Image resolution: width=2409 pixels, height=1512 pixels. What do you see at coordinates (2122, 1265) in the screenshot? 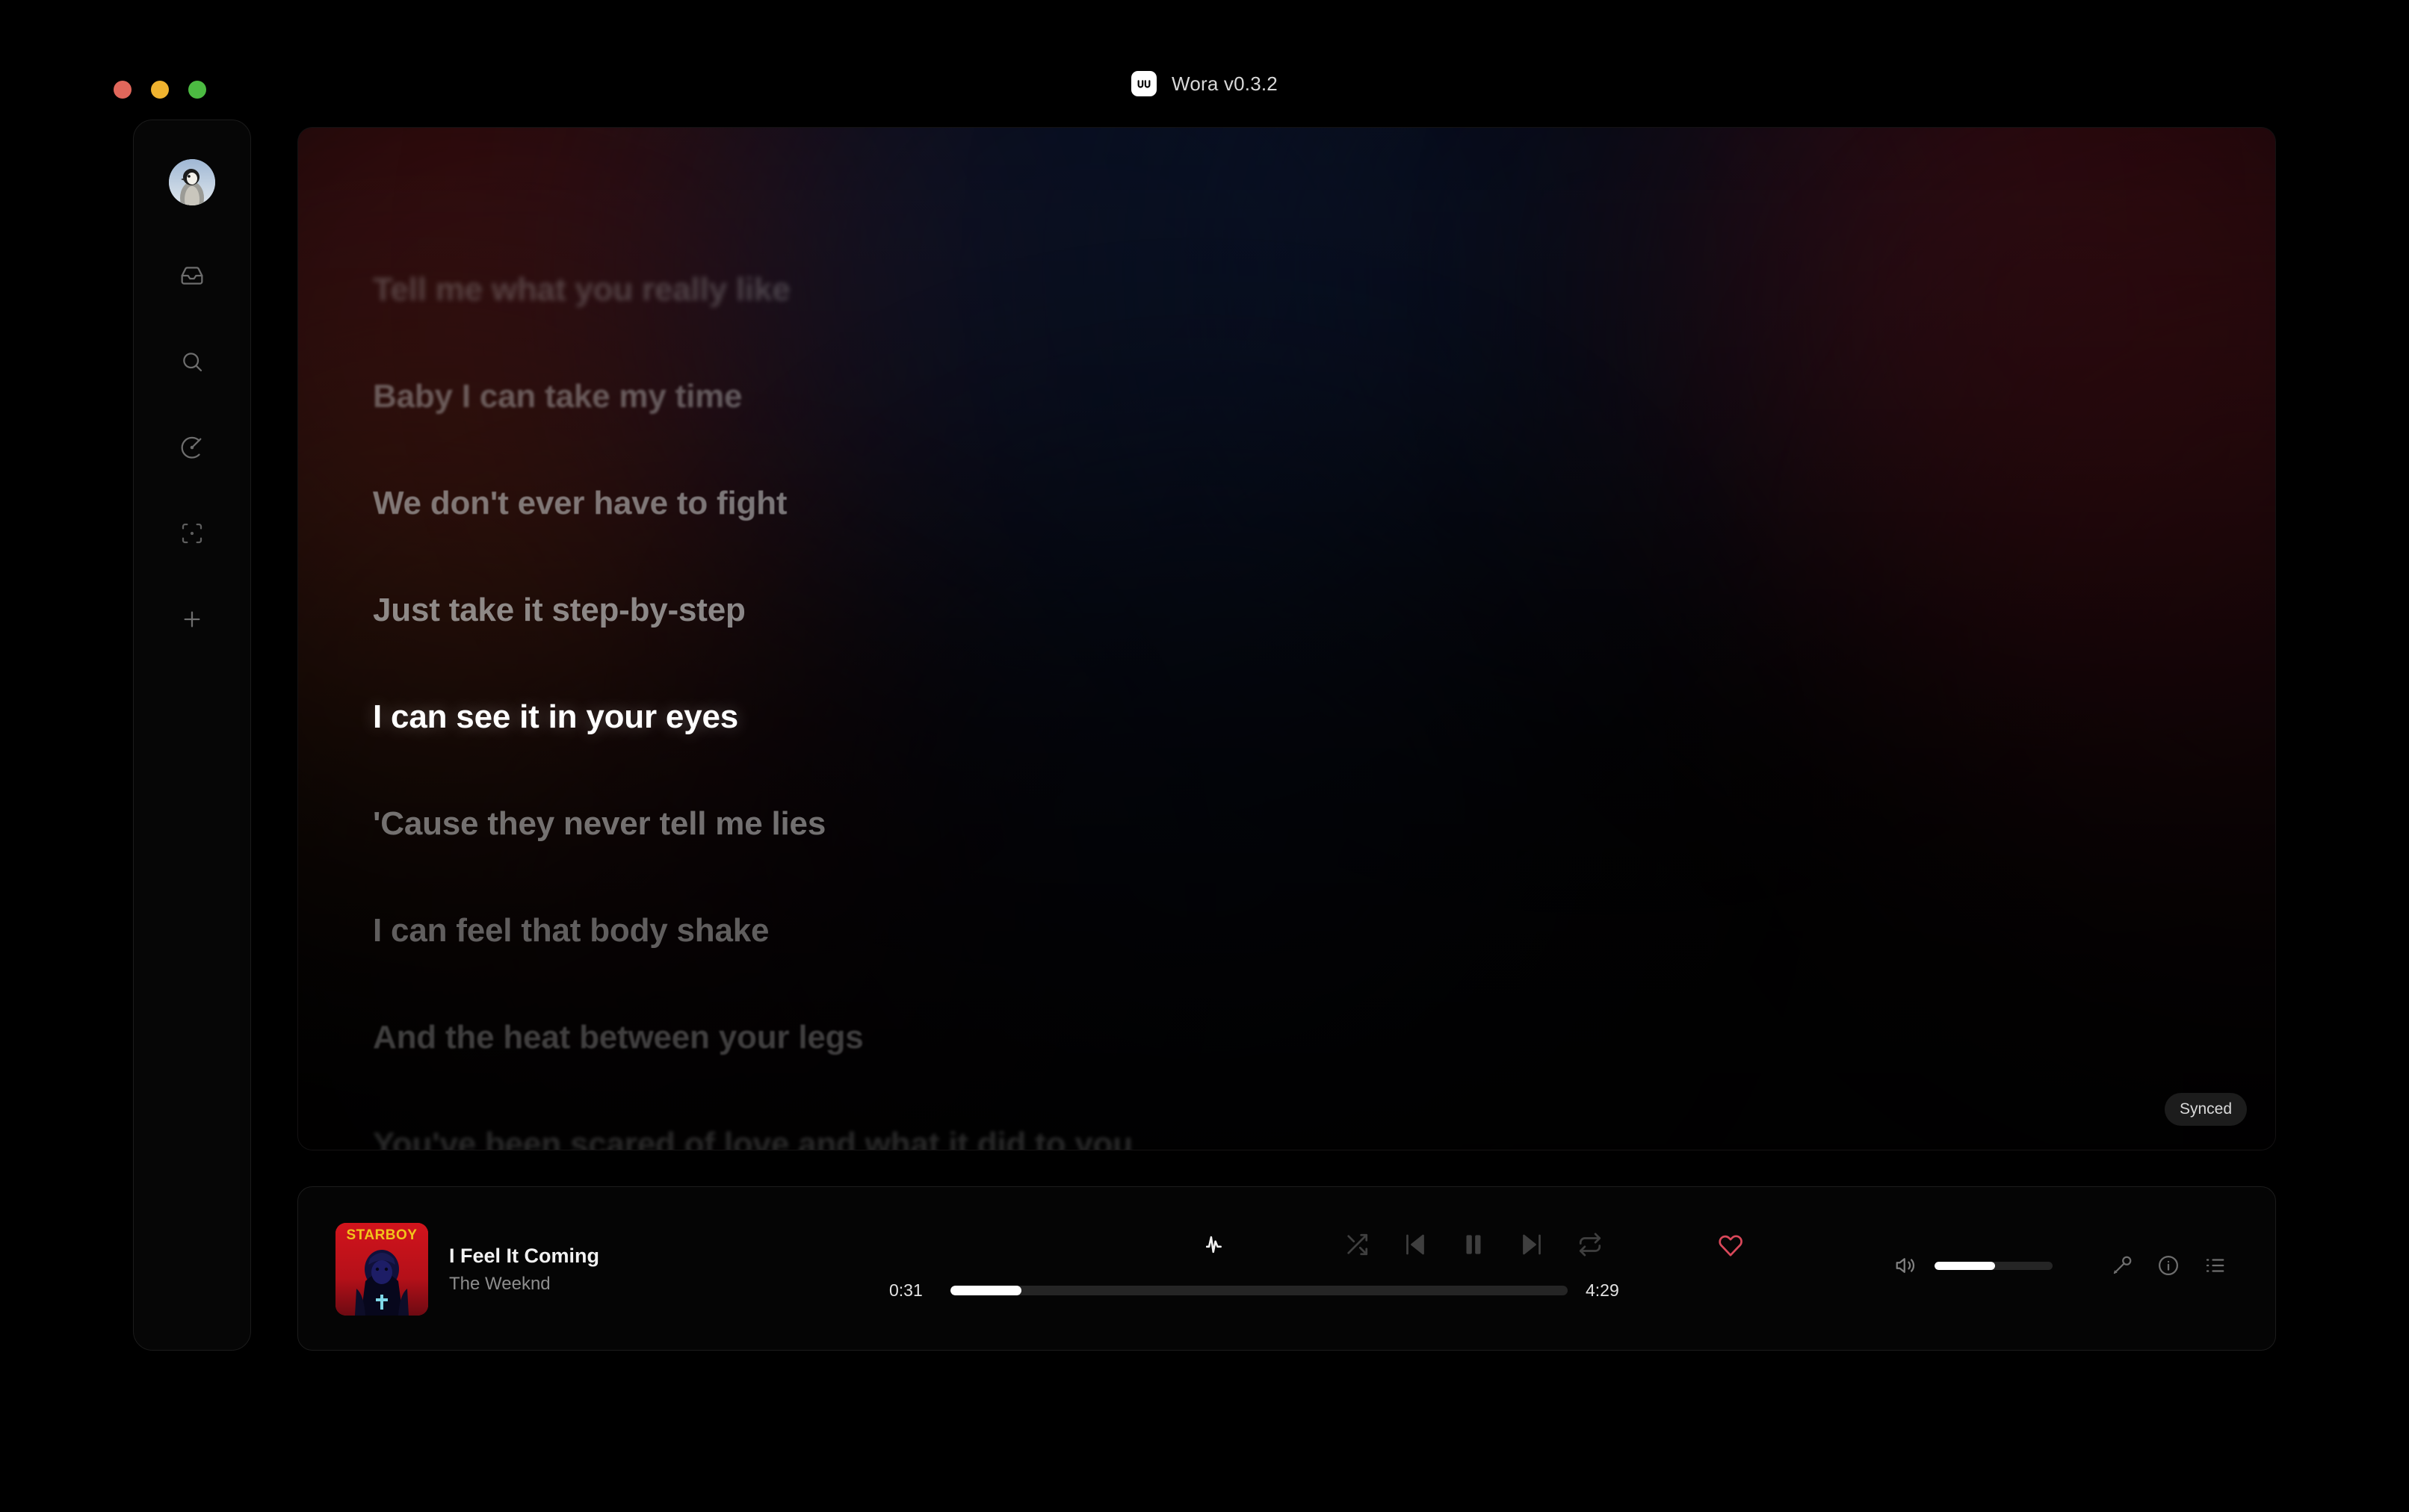
I see `microphone-icon` at bounding box center [2122, 1265].